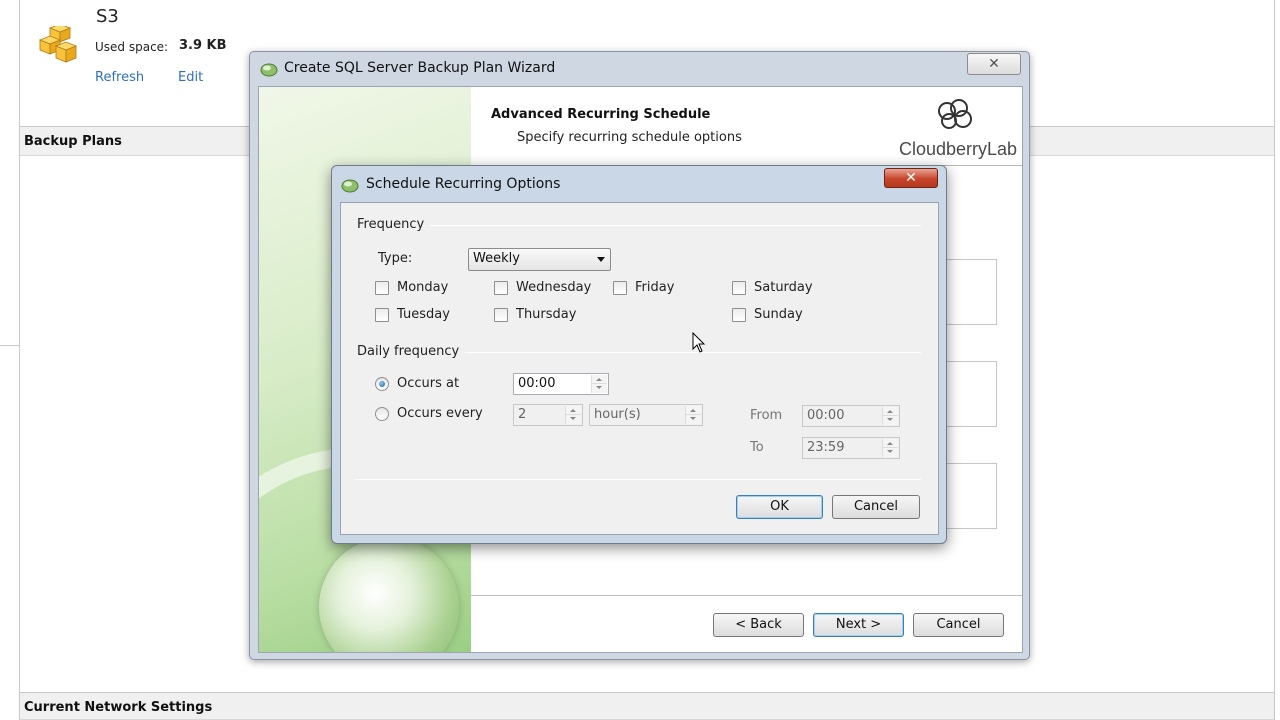  What do you see at coordinates (554, 287) in the screenshot?
I see `wednesday-label: Wednesday` at bounding box center [554, 287].